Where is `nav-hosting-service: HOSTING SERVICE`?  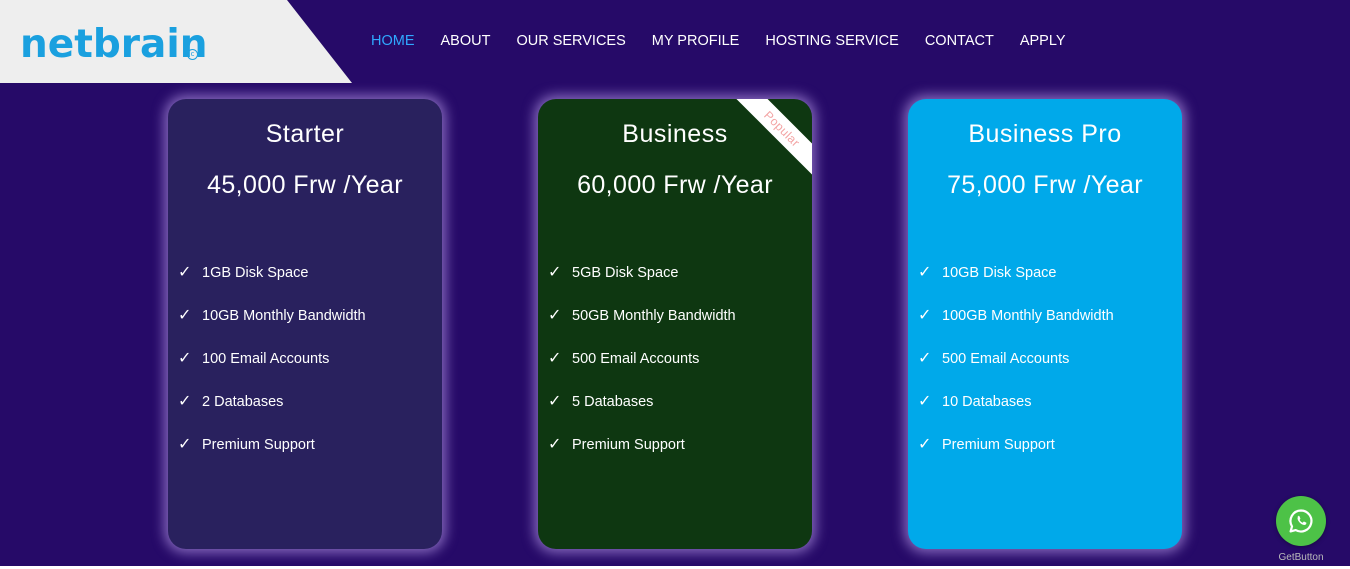 nav-hosting-service: HOSTING SERVICE is located at coordinates (831, 41).